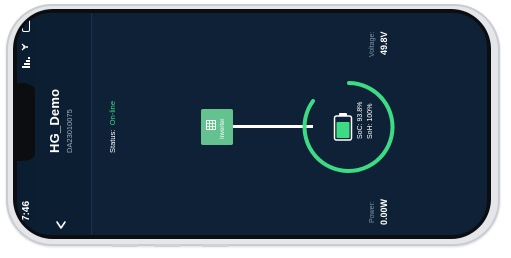  Describe the element at coordinates (360, 131) in the screenshot. I see `soc-label: SoC:` at that location.